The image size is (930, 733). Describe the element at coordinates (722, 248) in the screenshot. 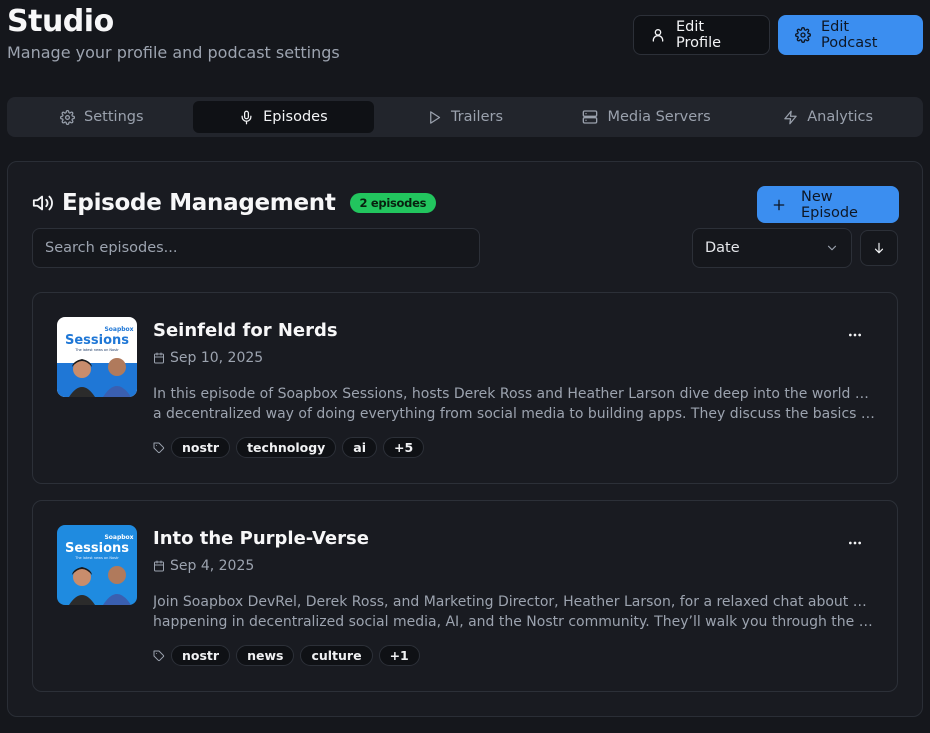

I see `sort-select-value: Date` at that location.